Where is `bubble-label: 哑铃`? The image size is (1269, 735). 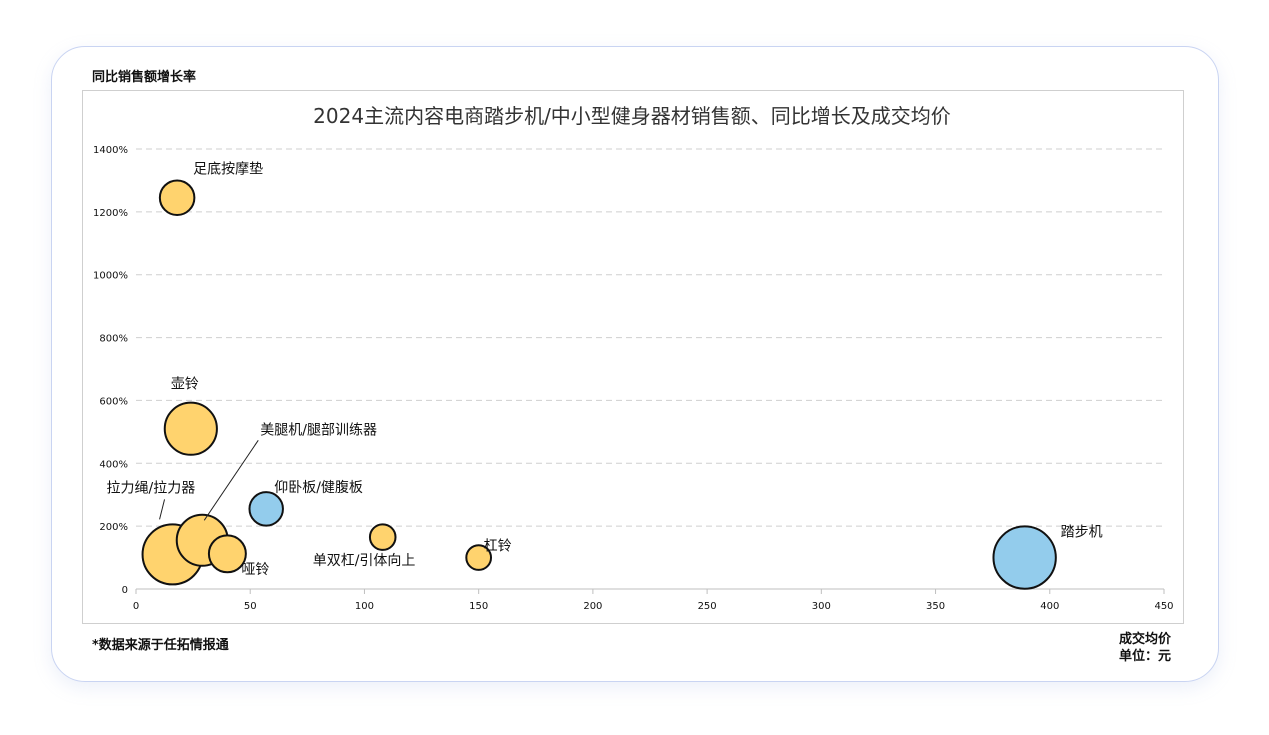
bubble-label: 哑铃 is located at coordinates (255, 570).